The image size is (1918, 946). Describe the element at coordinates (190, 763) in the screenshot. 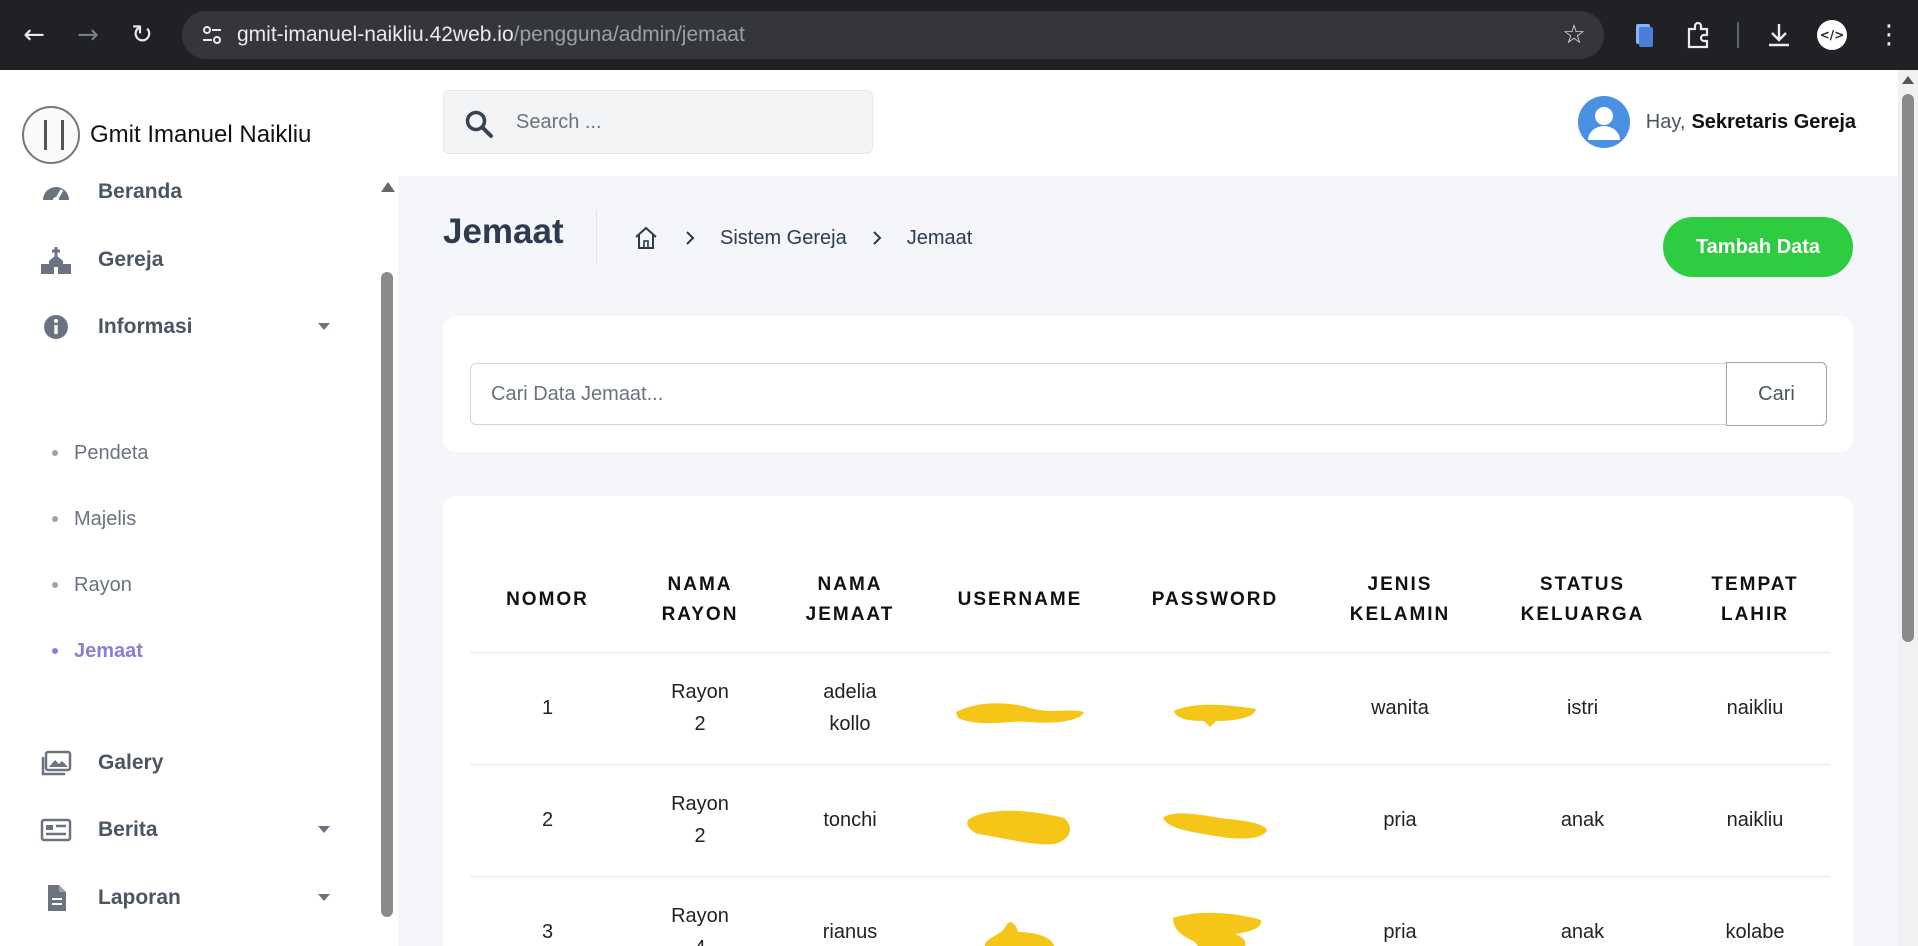

I see `sidebar-item-galery: Galery` at that location.